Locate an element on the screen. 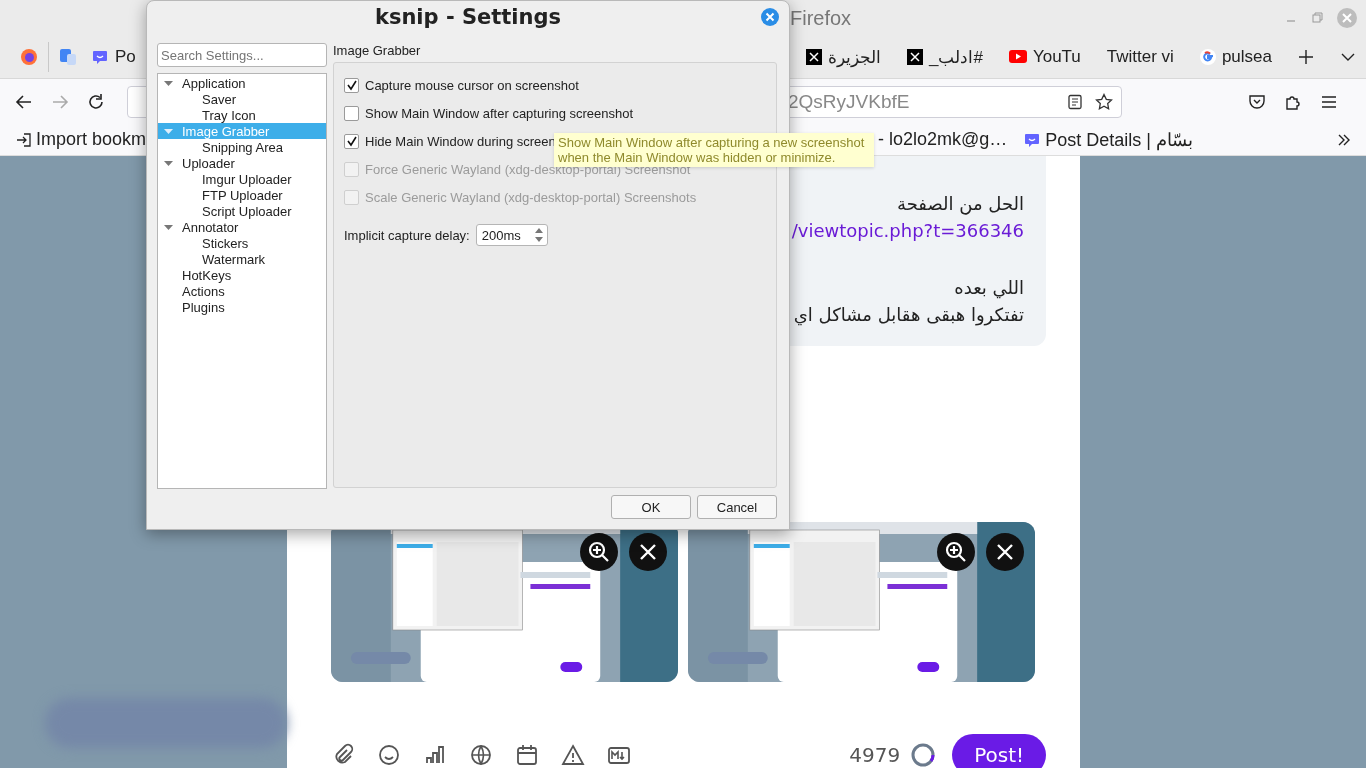  tree-item: Watermark is located at coordinates (242, 259).